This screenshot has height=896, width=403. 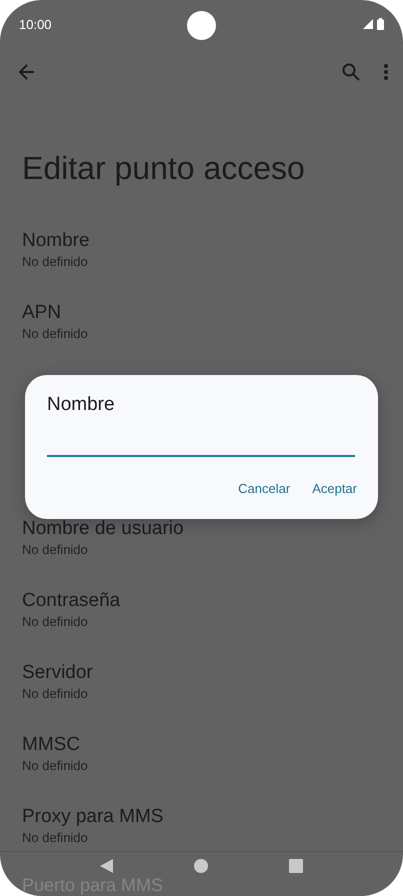 I want to click on accept-button: Aceptar, so click(x=334, y=488).